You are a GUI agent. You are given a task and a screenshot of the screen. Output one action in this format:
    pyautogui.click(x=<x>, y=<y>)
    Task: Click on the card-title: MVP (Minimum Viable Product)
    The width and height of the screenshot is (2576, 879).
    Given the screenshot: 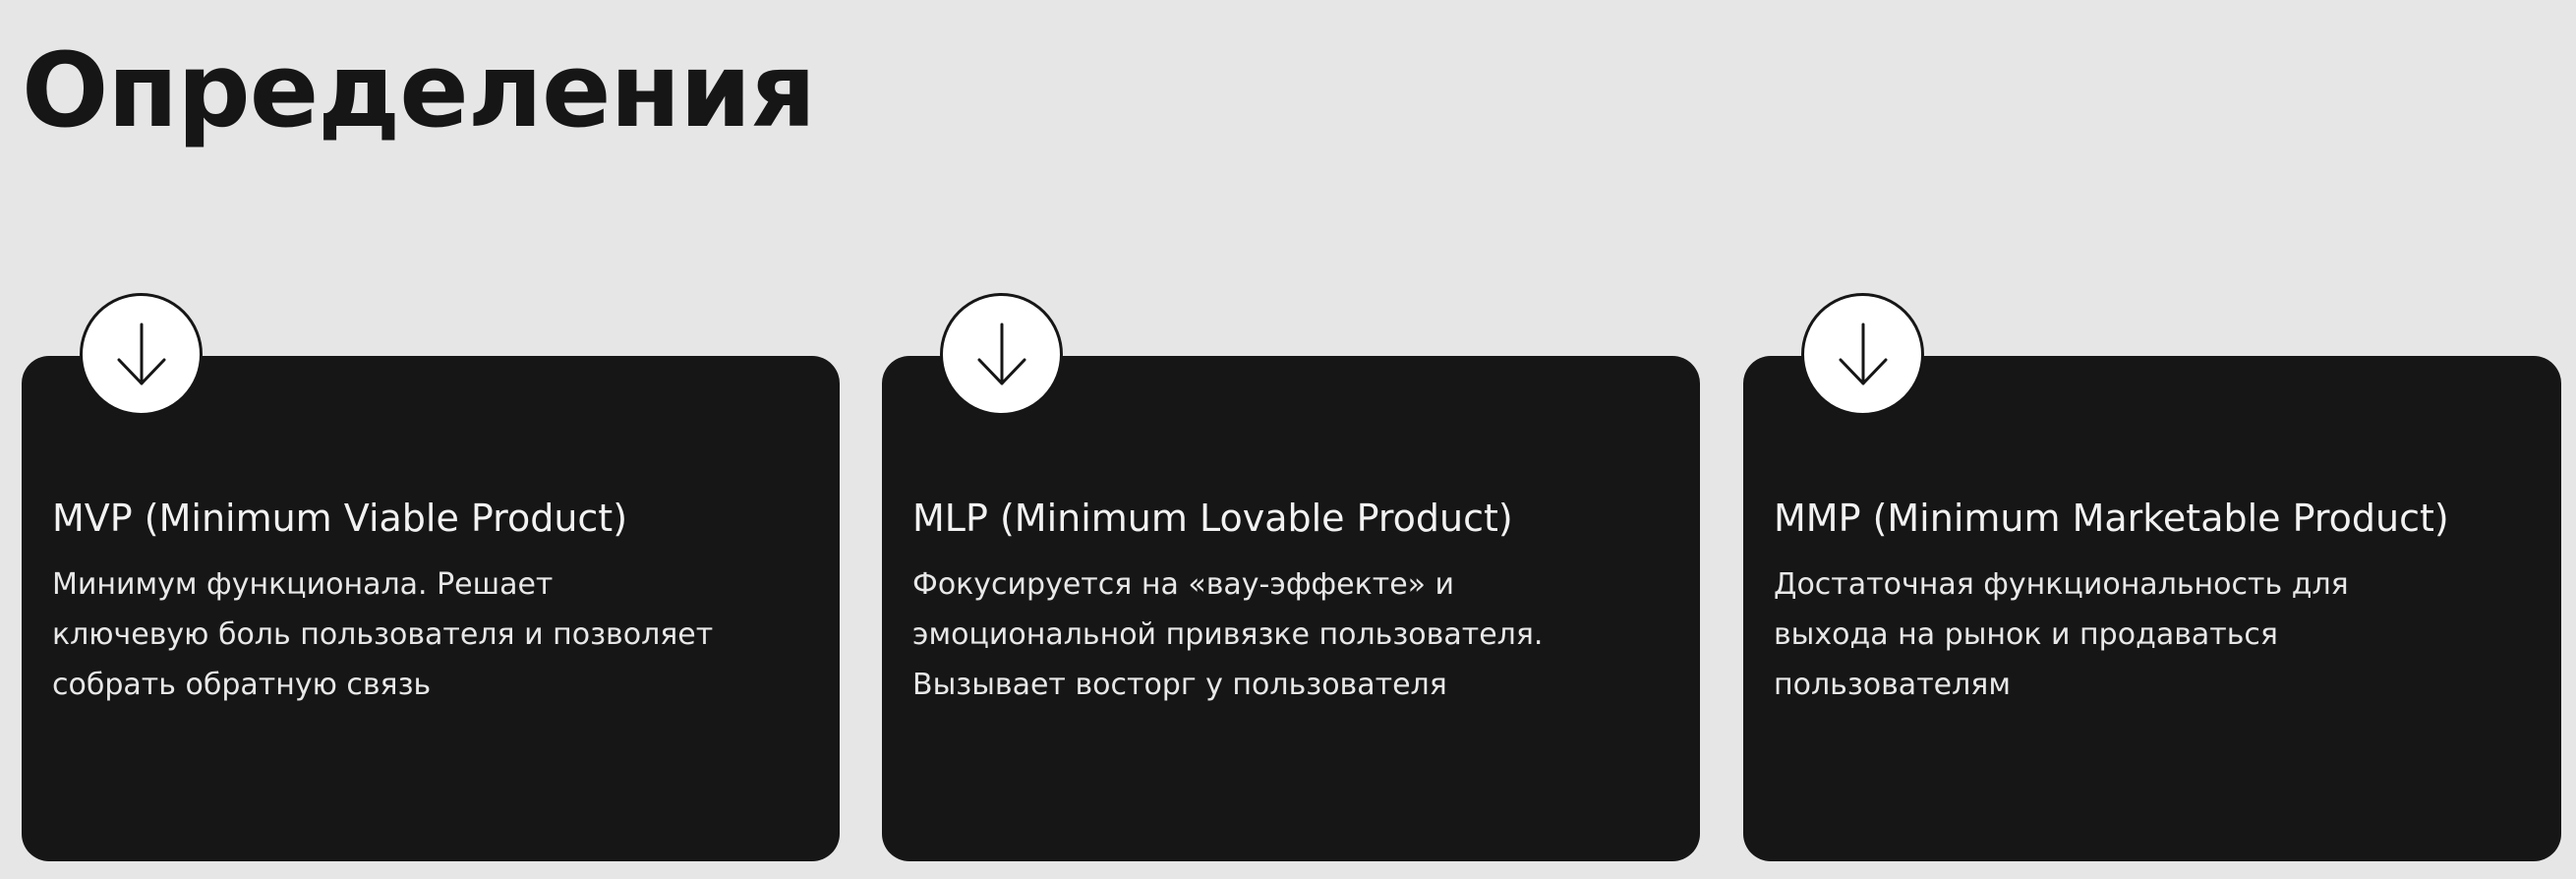 What is the action you would take?
    pyautogui.click(x=340, y=518)
    